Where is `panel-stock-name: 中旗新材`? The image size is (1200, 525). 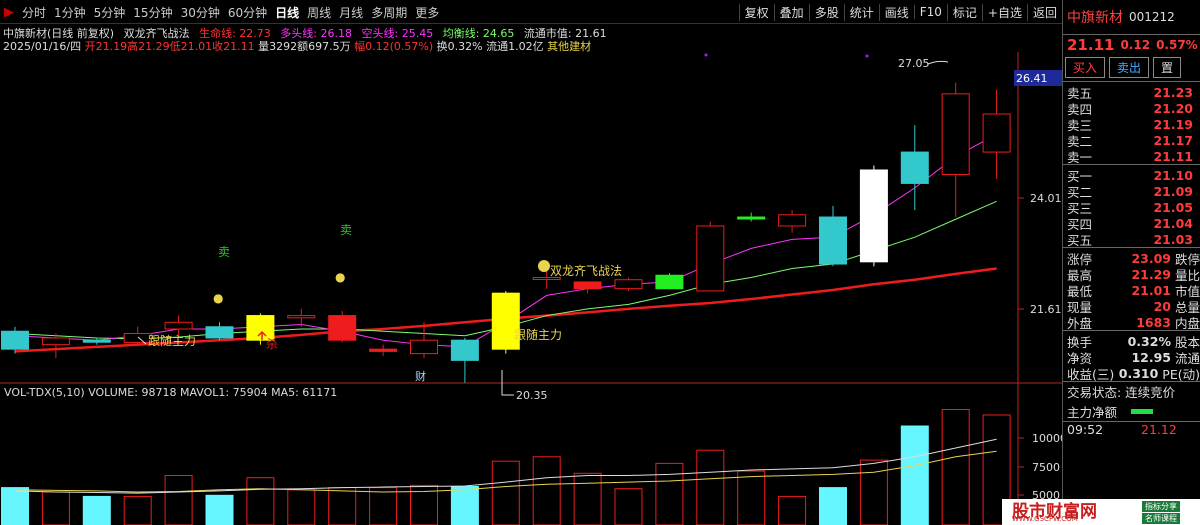 panel-stock-name: 中旗新材 is located at coordinates (1095, 18).